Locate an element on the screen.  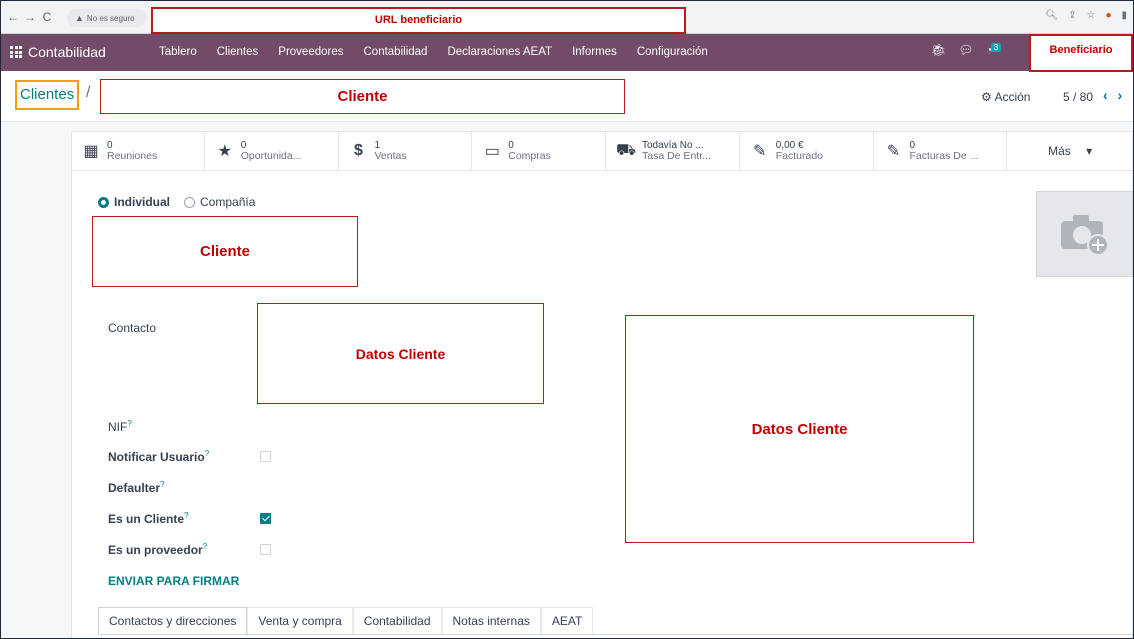
menu-configuracion: Configuración is located at coordinates (672, 52).